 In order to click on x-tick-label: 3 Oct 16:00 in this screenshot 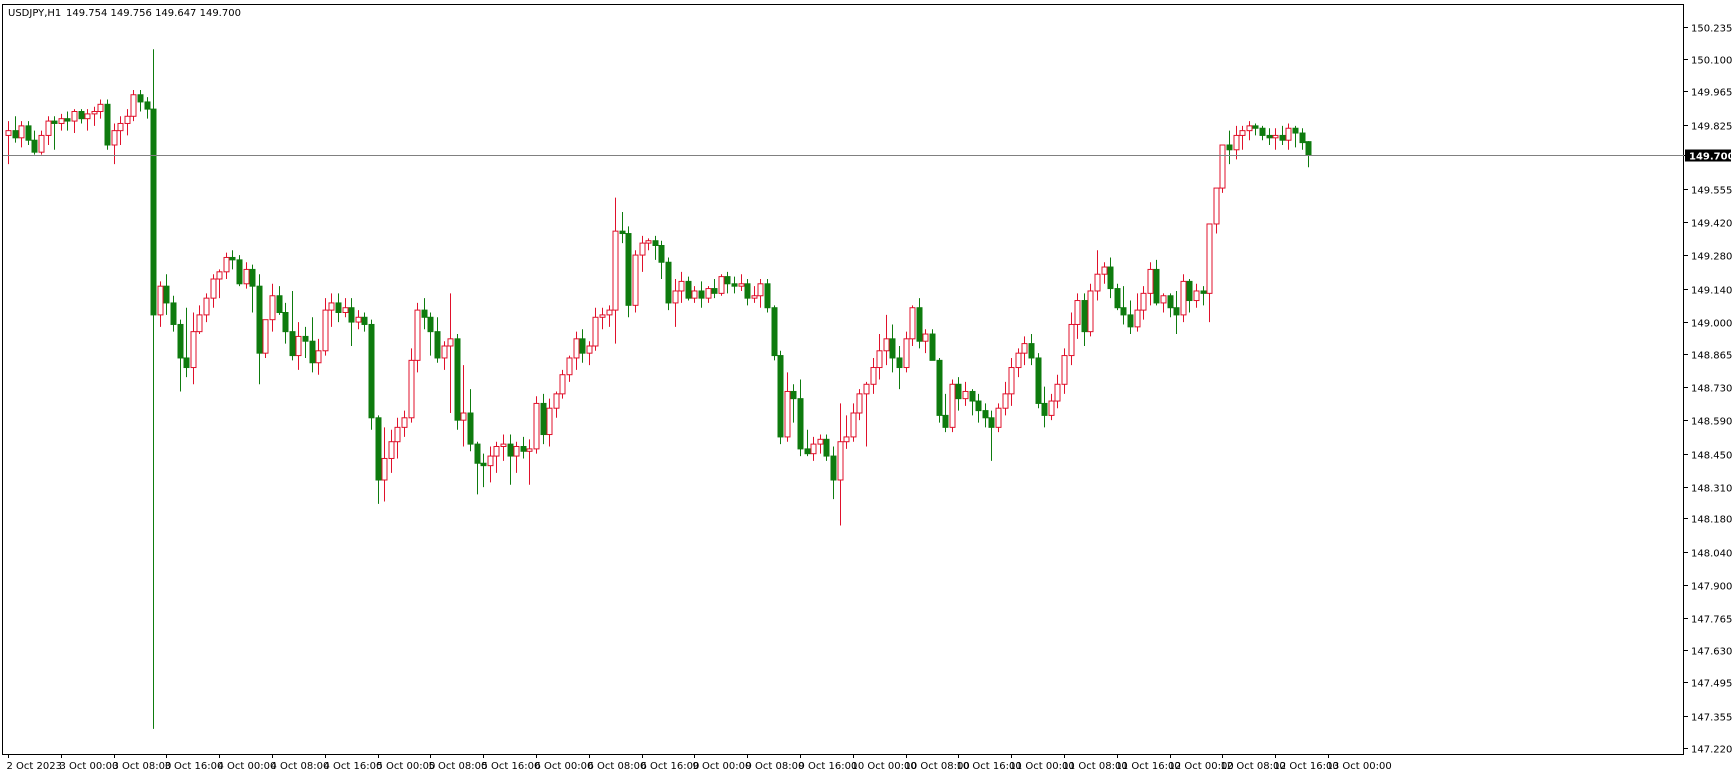, I will do `click(194, 766)`.